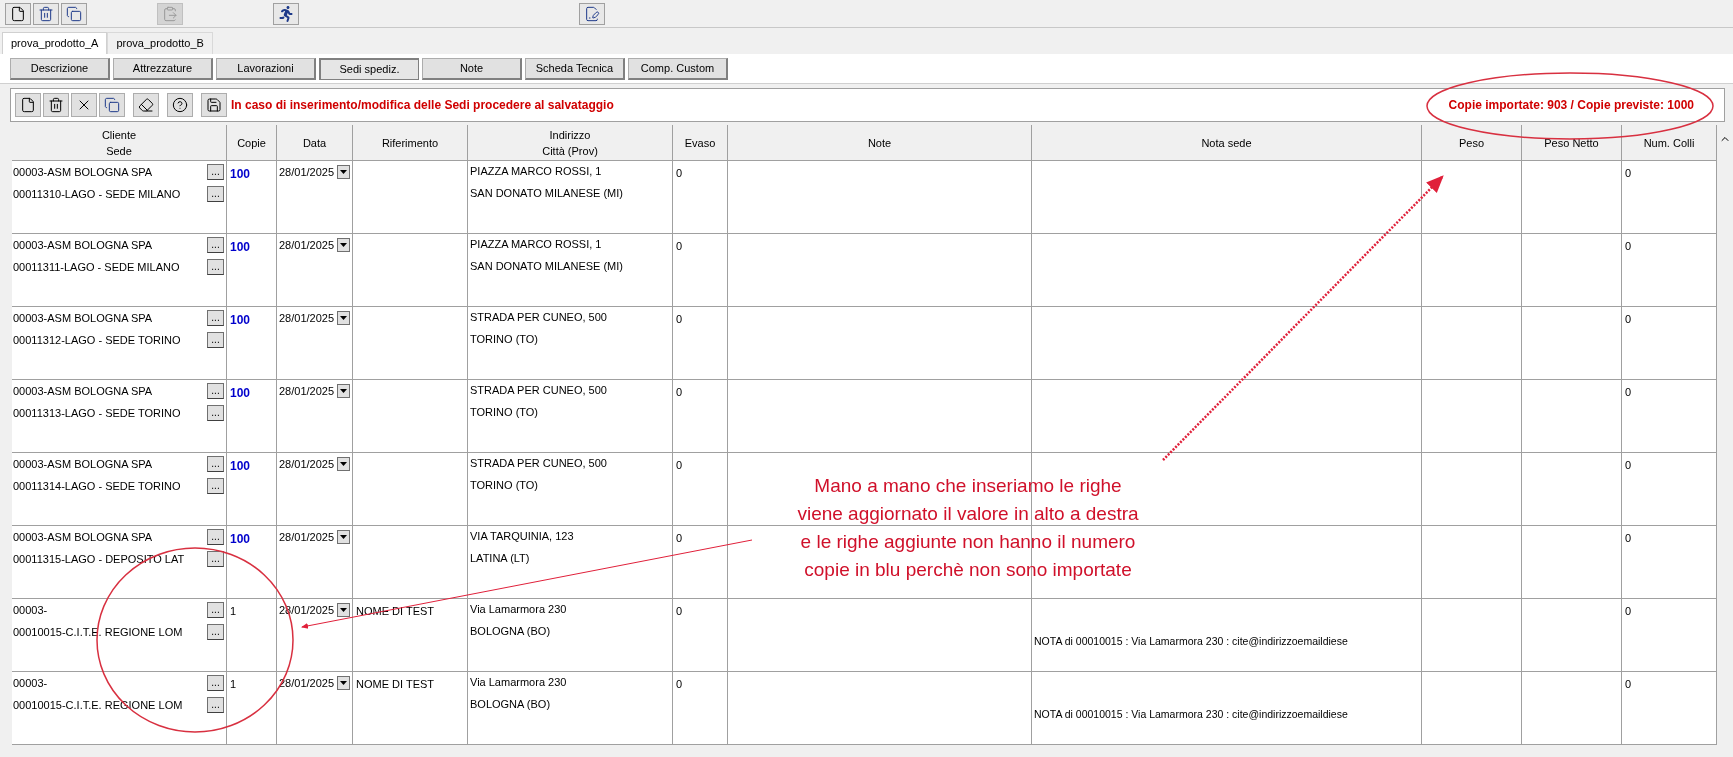  I want to click on help-icon, so click(180, 105).